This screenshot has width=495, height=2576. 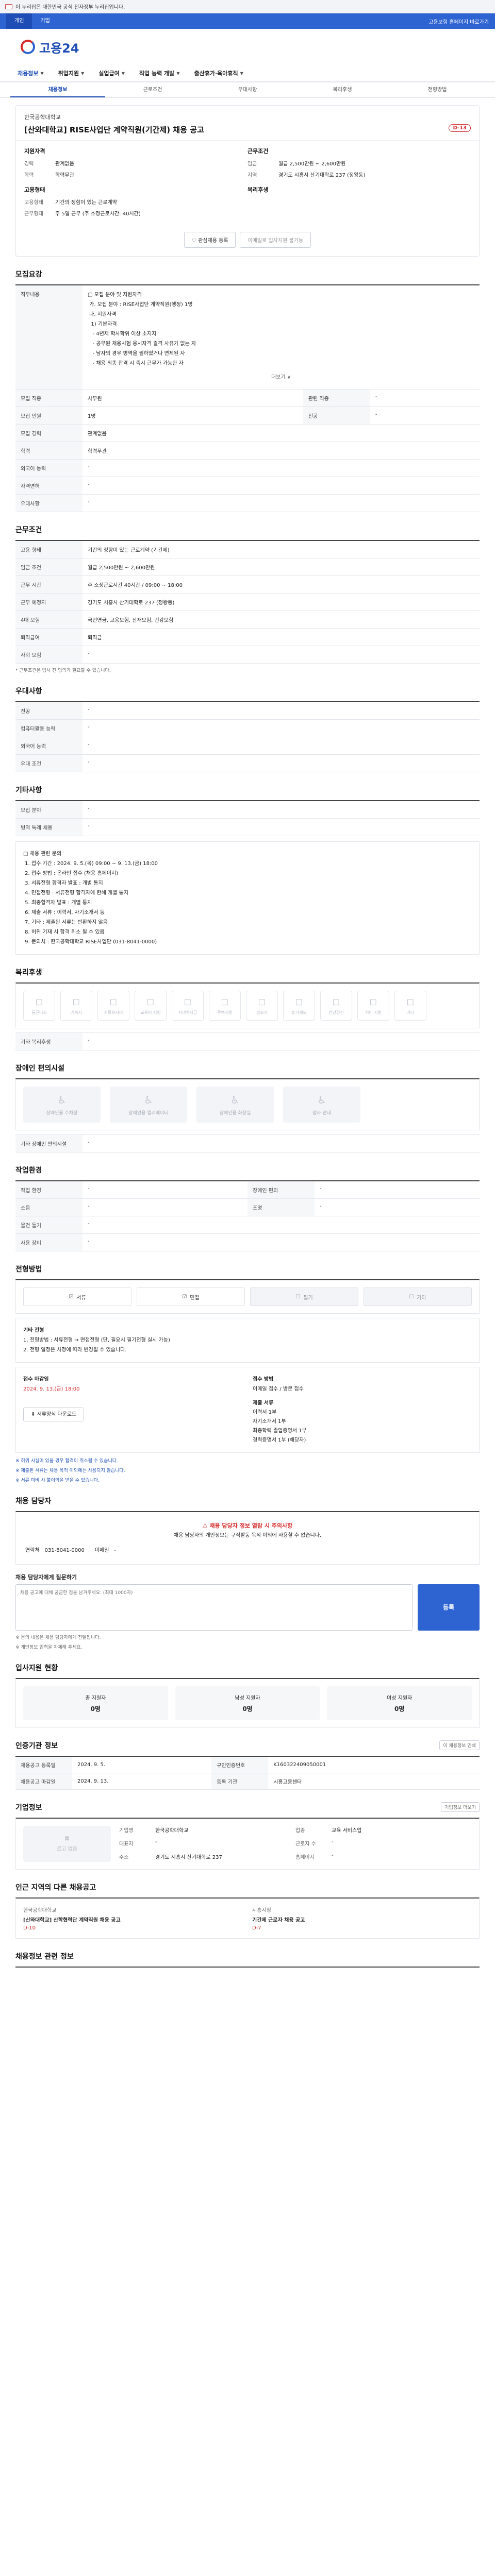 I want to click on interest-button: ♡ 관심채용 등록, so click(x=210, y=240).